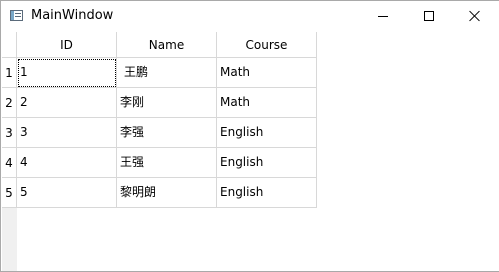 The width and height of the screenshot is (499, 272). Describe the element at coordinates (250, 16) in the screenshot. I see `title-bar: MainWindow` at that location.